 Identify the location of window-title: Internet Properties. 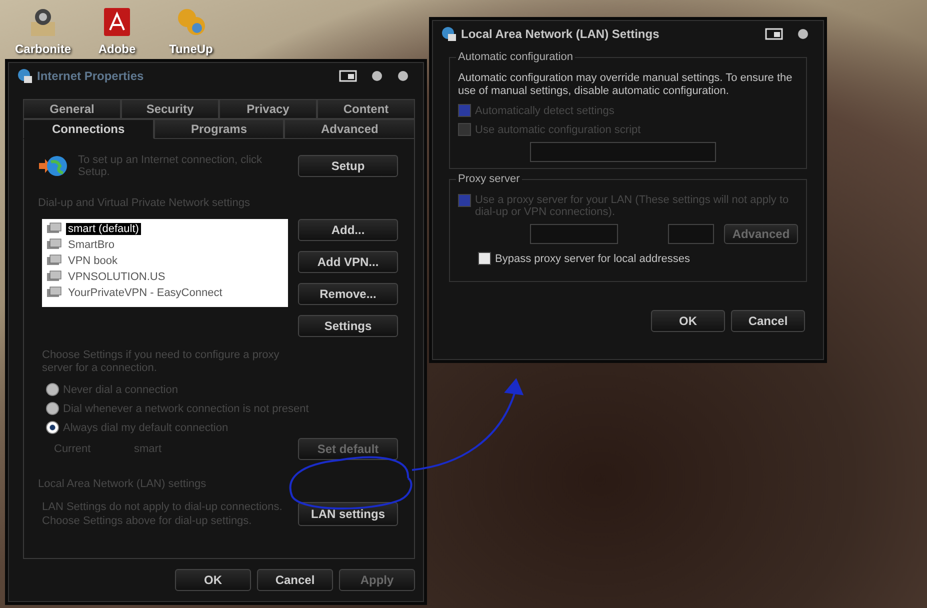
(90, 76).